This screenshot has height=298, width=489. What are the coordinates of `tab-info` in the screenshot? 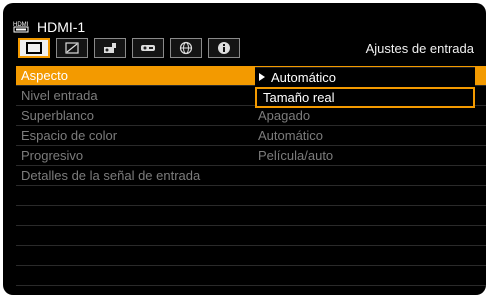 It's located at (224, 48).